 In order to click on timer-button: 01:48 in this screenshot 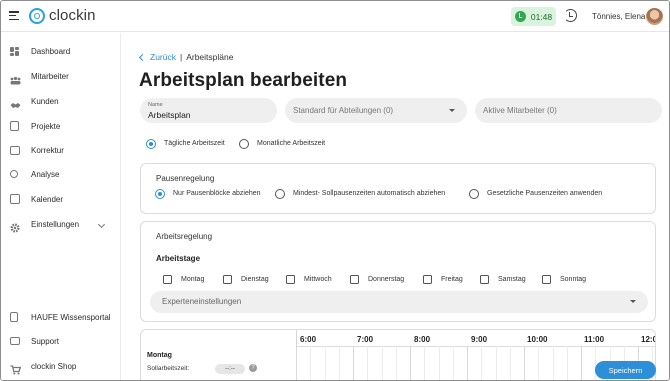, I will do `click(533, 16)`.